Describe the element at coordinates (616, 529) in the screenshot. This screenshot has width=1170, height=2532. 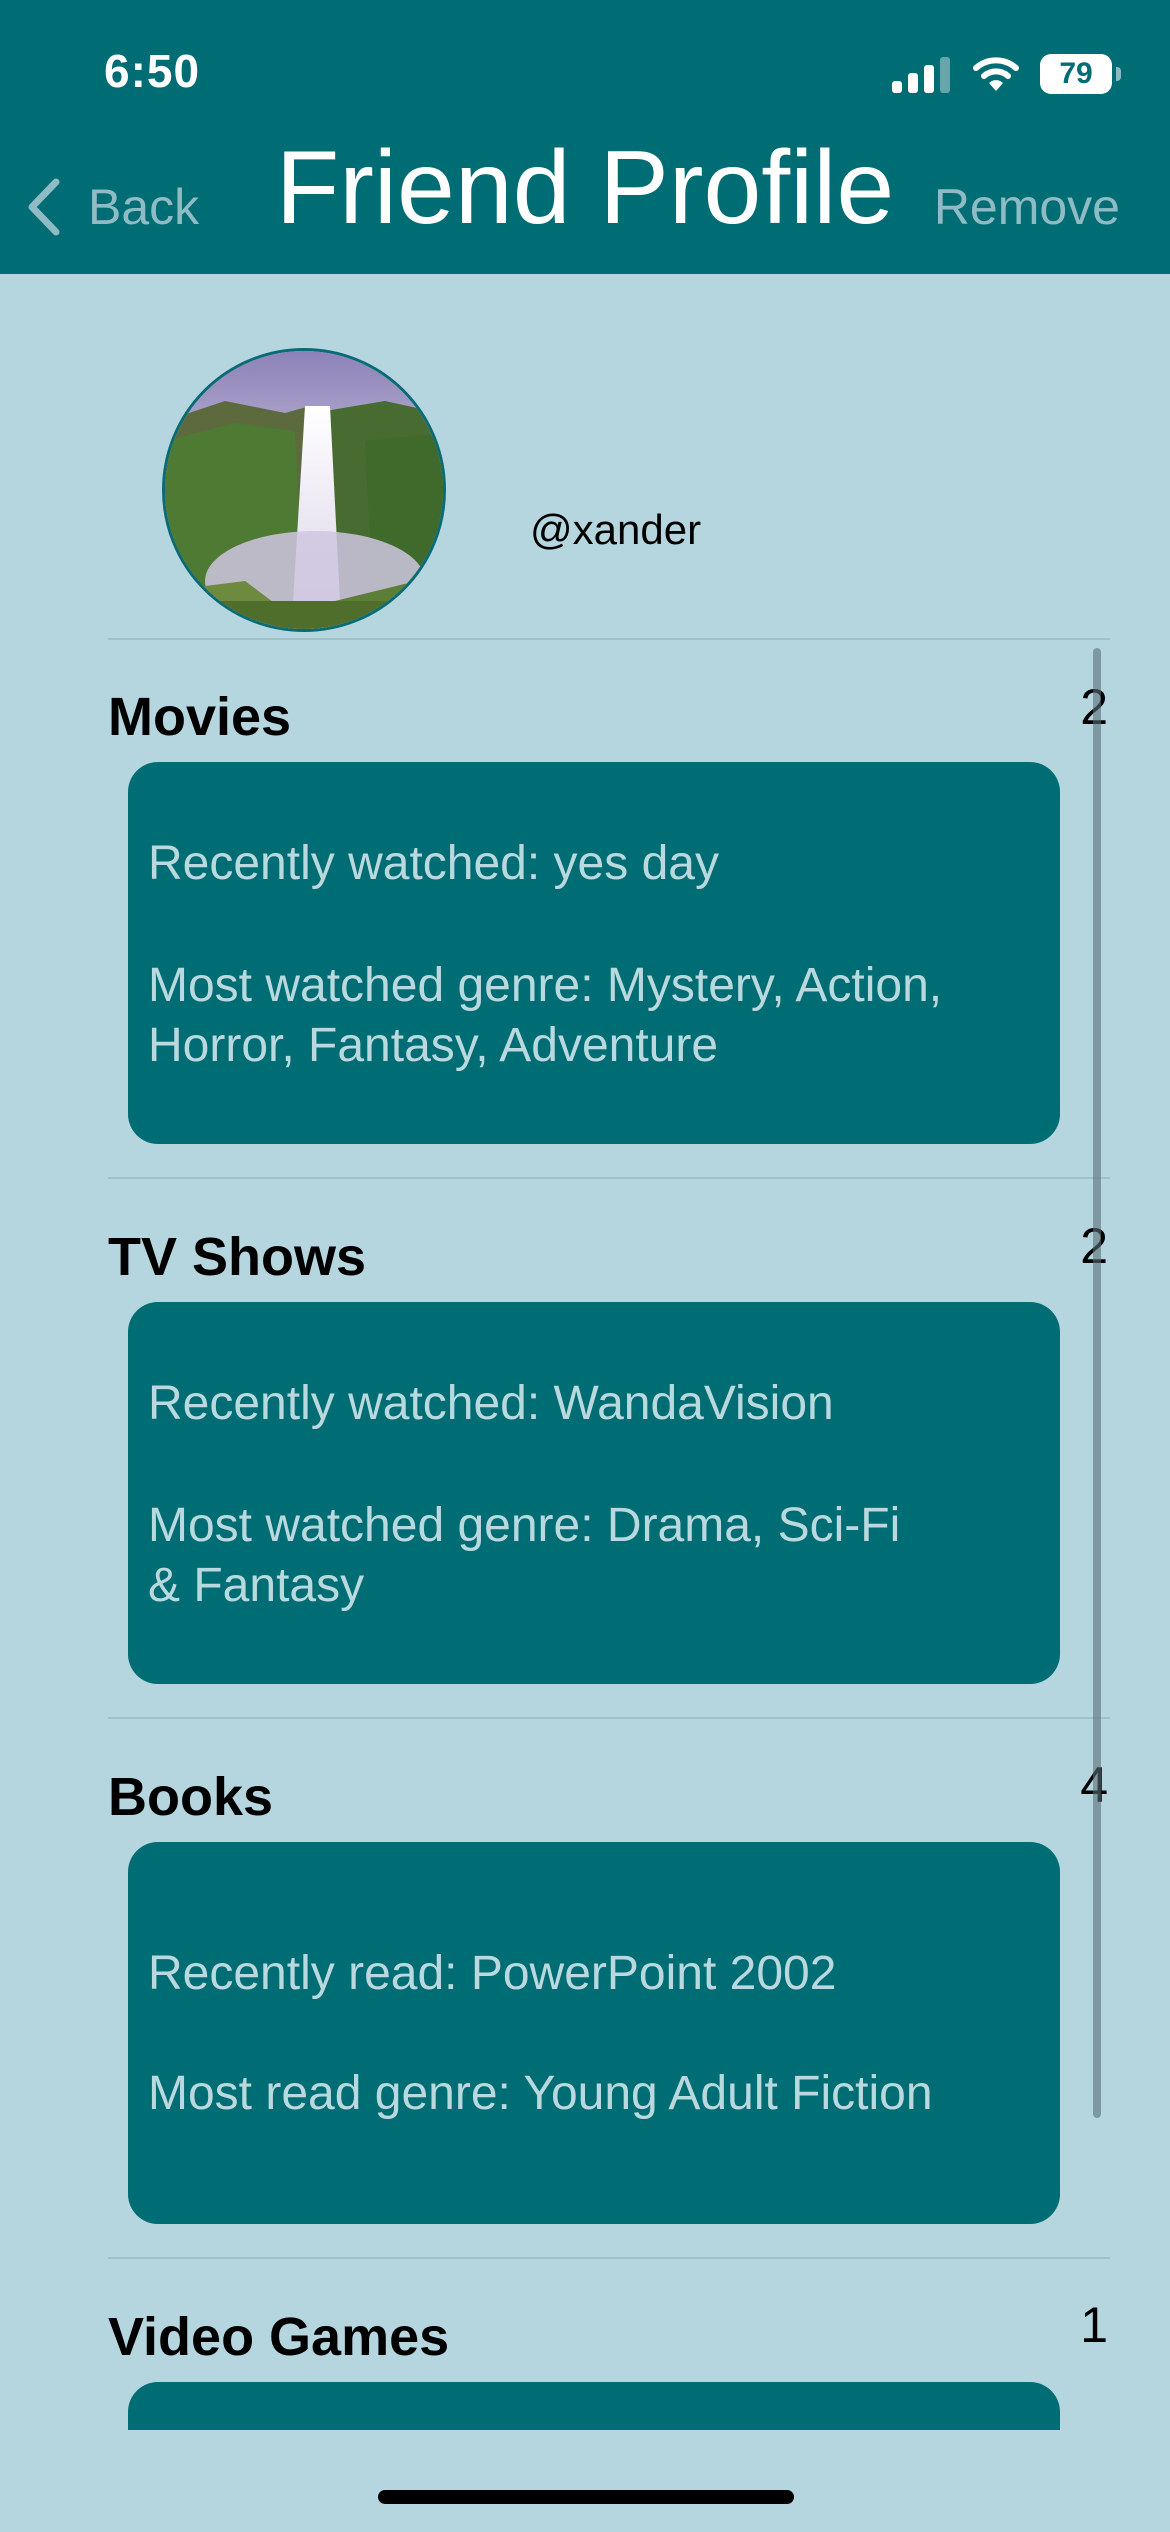
I see `username: @xander` at that location.